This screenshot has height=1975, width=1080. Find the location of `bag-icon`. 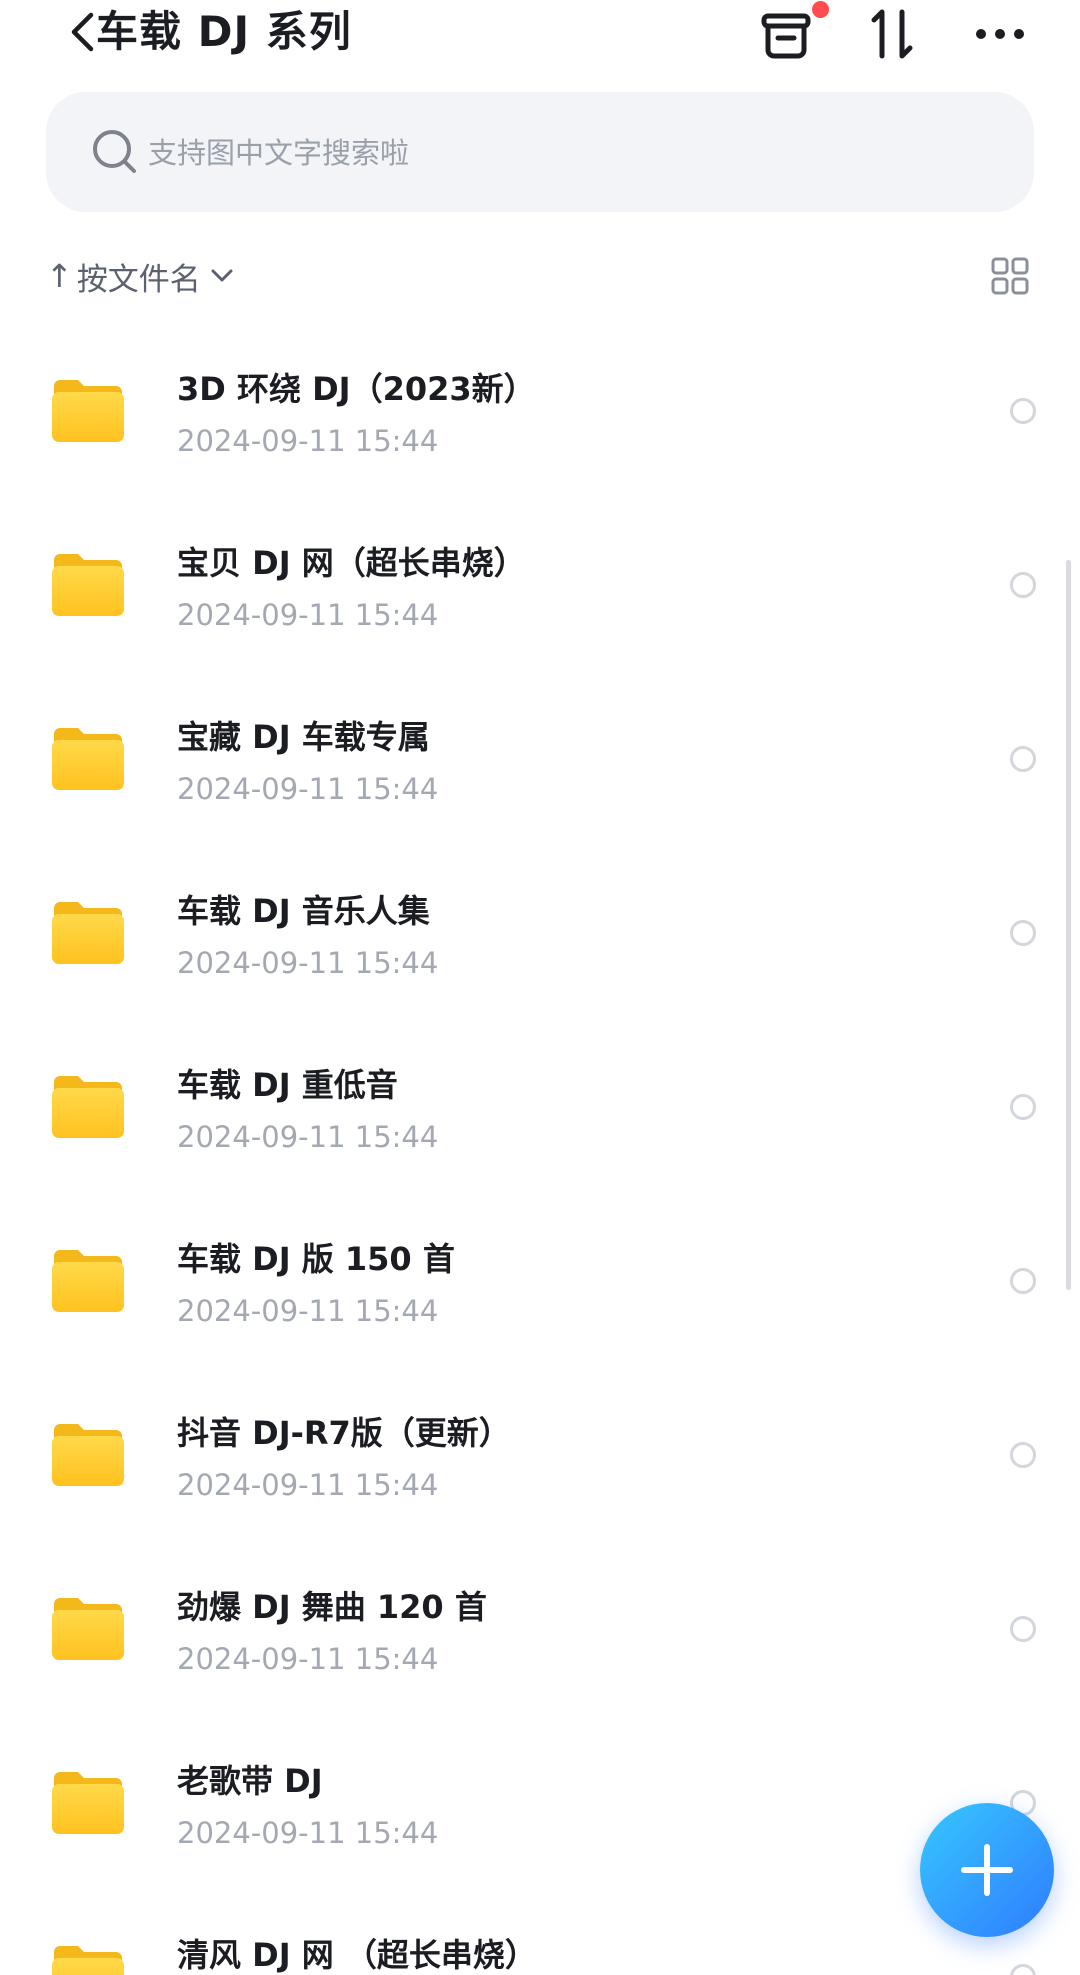

bag-icon is located at coordinates (786, 36).